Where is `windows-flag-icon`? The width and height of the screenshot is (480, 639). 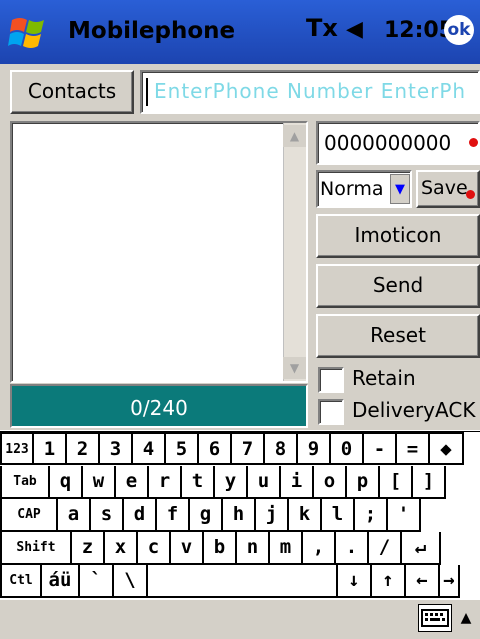 windows-flag-icon is located at coordinates (29, 33).